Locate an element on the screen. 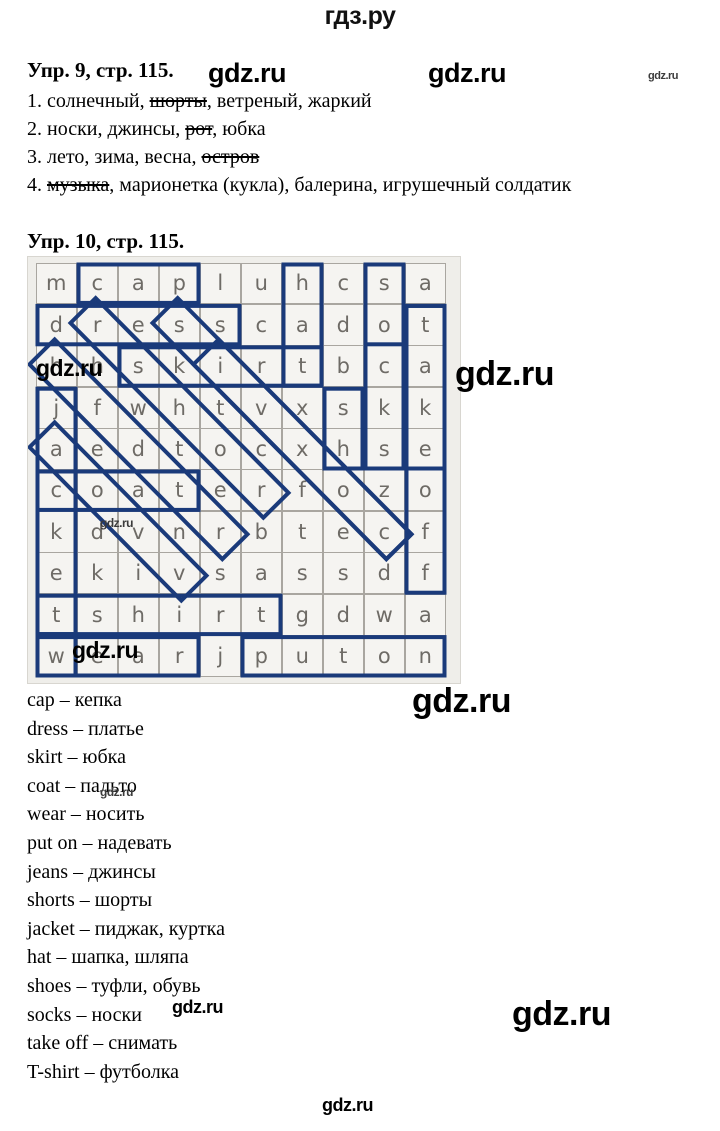 This screenshot has width=720, height=1131. grid-cell: g is located at coordinates (302, 614).